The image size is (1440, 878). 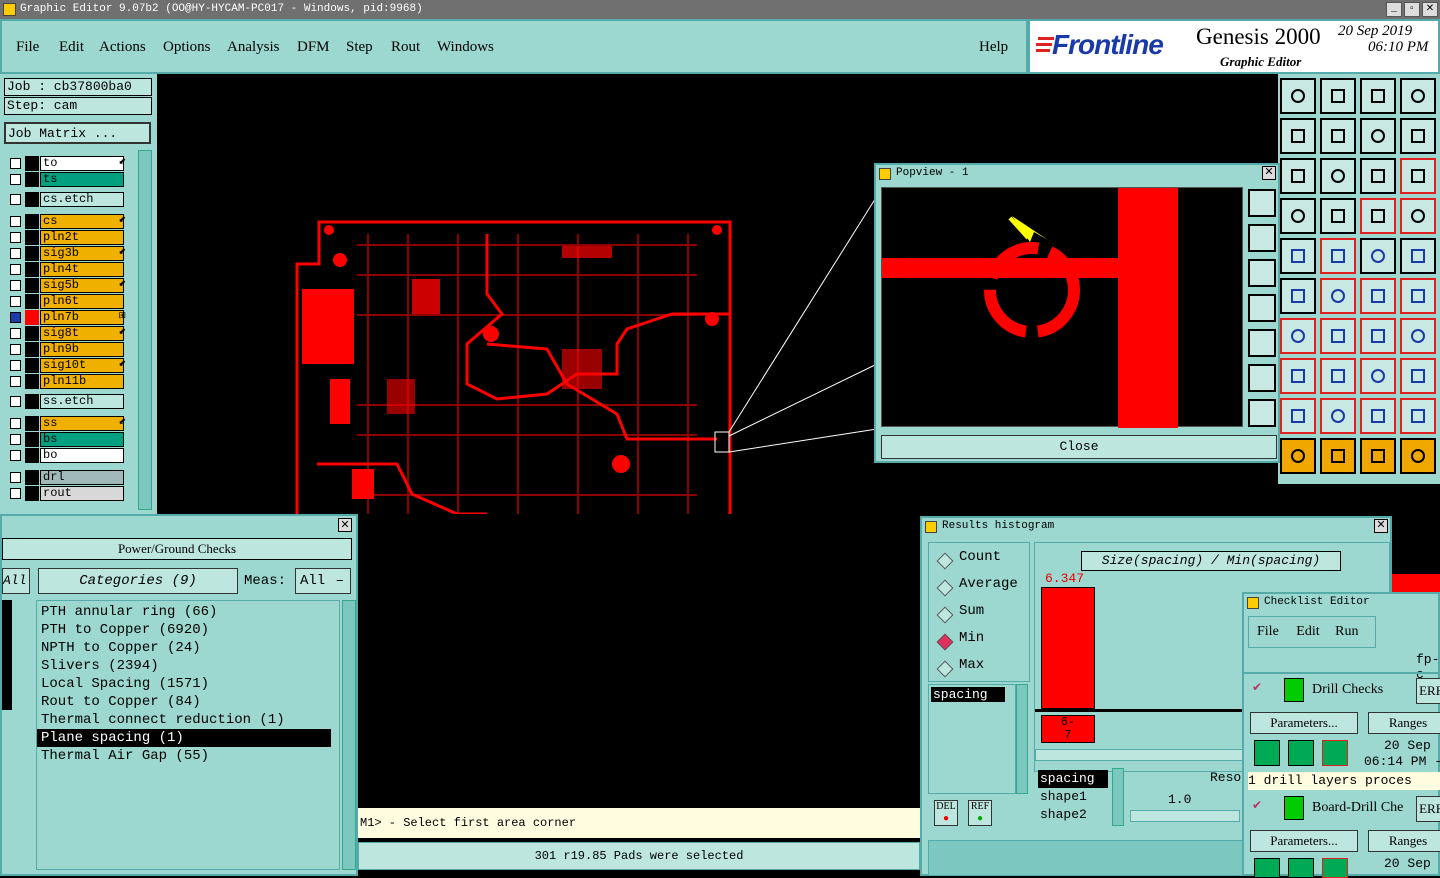 What do you see at coordinates (1298, 296) in the screenshot?
I see `connect-icon` at bounding box center [1298, 296].